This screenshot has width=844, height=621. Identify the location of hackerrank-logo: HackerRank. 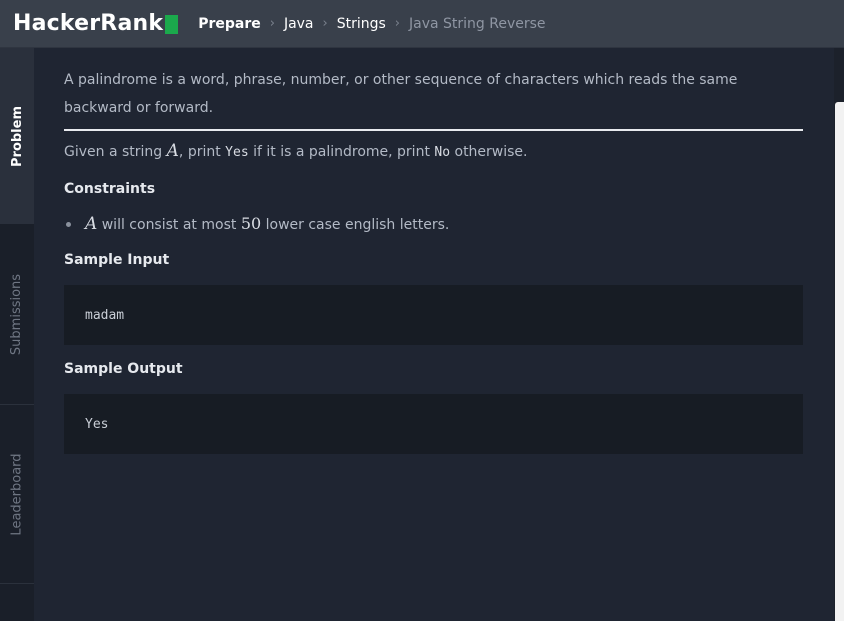
(96, 23).